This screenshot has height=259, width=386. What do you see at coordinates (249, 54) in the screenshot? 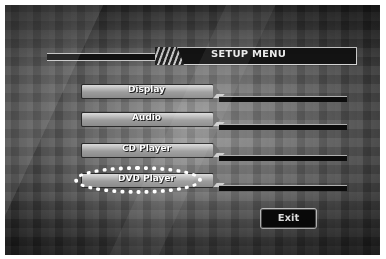
I see `page-title: SETUP MENU` at bounding box center [249, 54].